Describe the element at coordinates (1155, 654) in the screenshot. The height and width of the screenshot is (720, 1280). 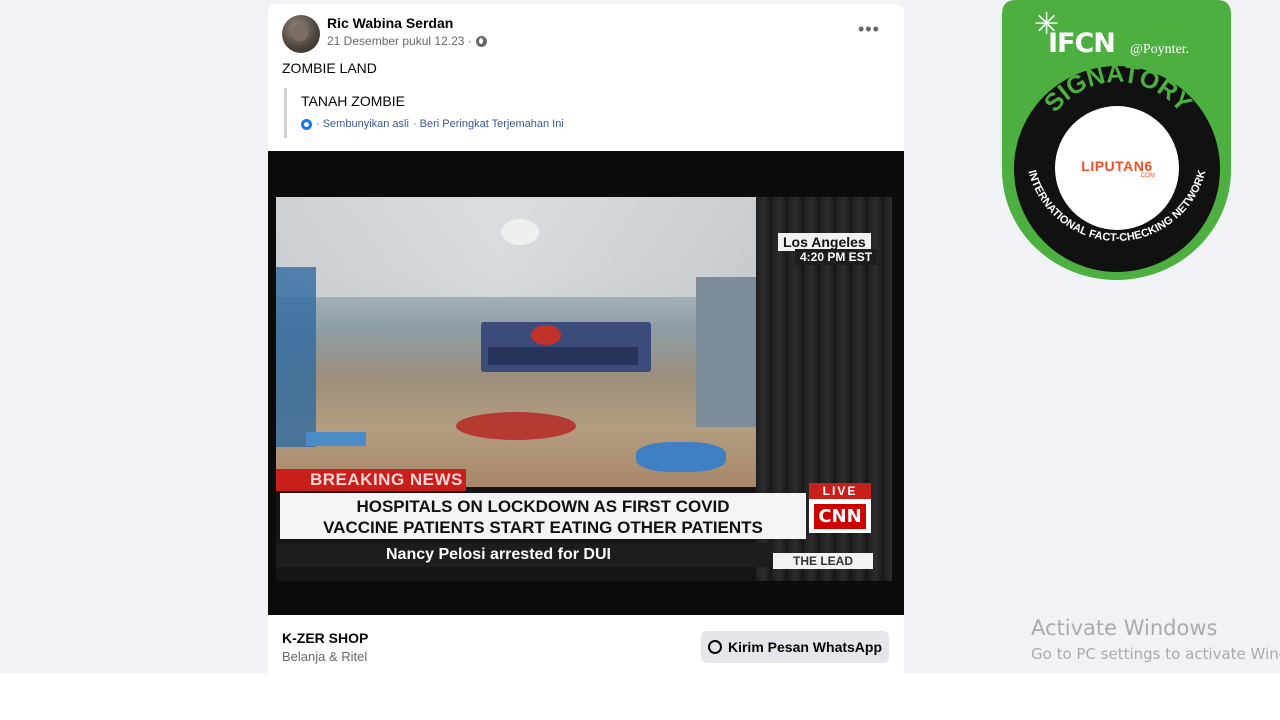
I see `activate-windows-subtitle: Go to PC settings to activate Windows.` at that location.